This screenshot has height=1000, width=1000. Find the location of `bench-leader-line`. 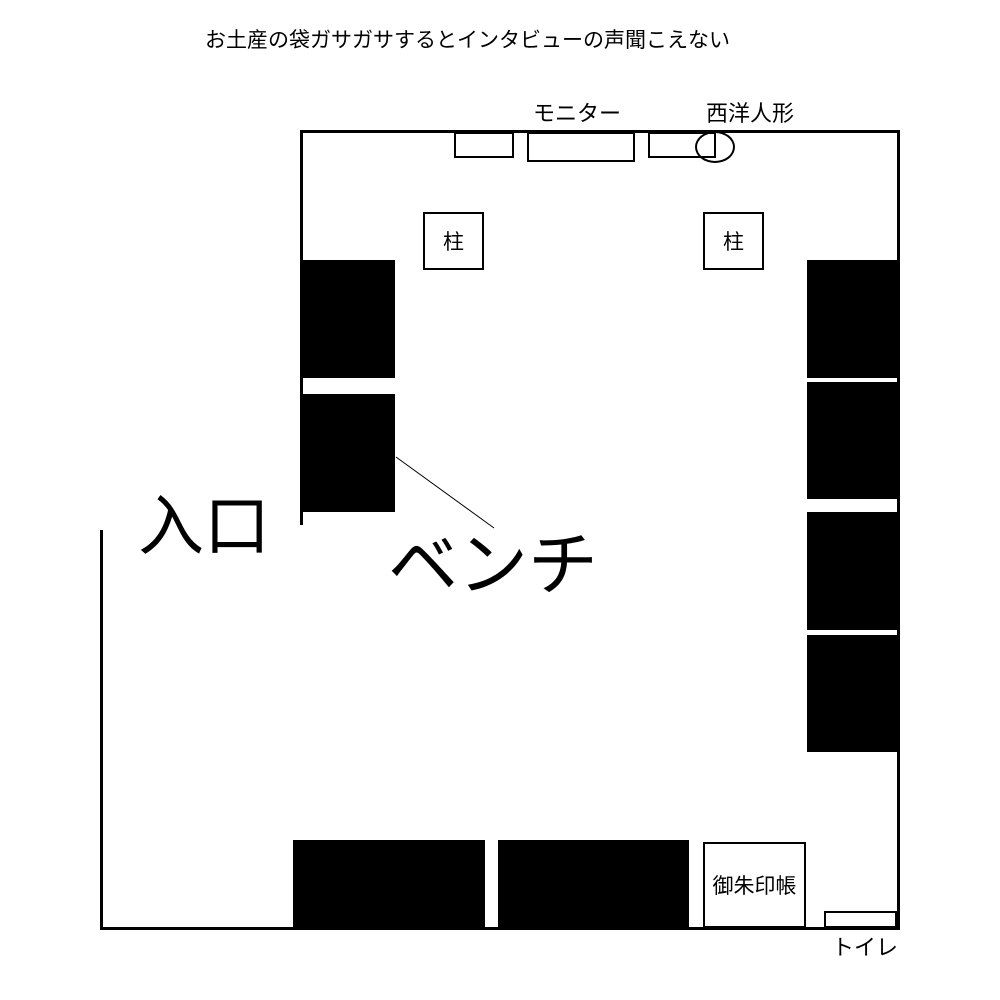

bench-leader-line is located at coordinates (445, 492).